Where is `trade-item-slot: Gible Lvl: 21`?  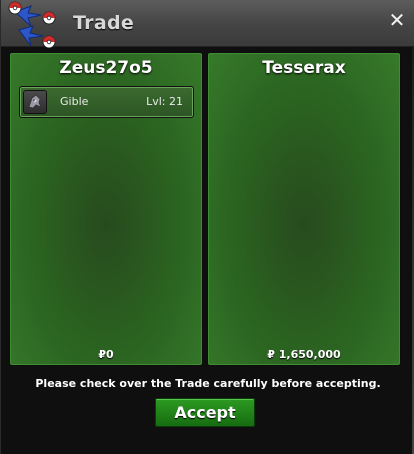
trade-item-slot: Gible Lvl: 21 is located at coordinates (106, 102).